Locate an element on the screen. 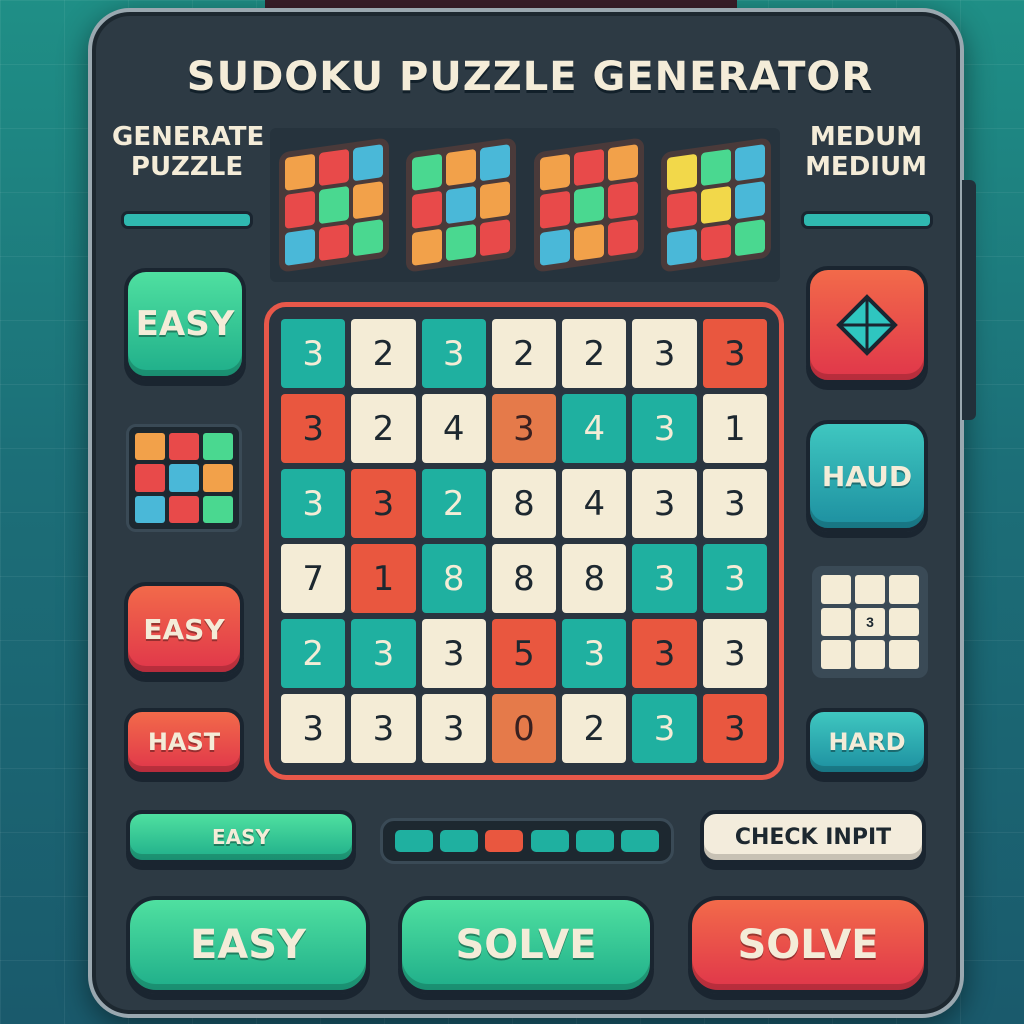  easy-action-button: EASY is located at coordinates (248, 945).